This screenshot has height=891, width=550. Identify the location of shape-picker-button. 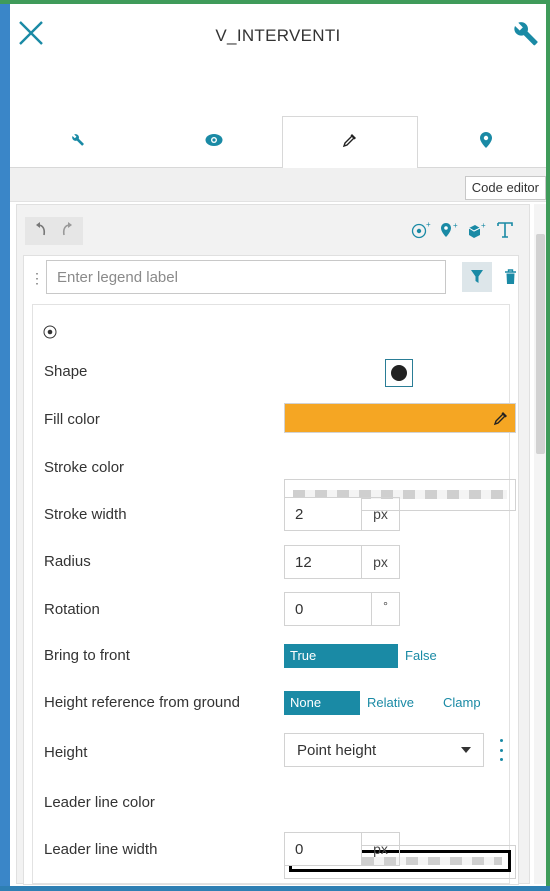
(399, 373).